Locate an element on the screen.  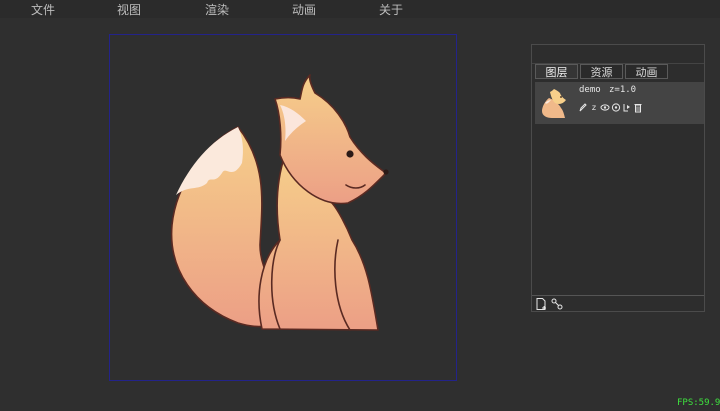
fox-nose is located at coordinates (386, 172).